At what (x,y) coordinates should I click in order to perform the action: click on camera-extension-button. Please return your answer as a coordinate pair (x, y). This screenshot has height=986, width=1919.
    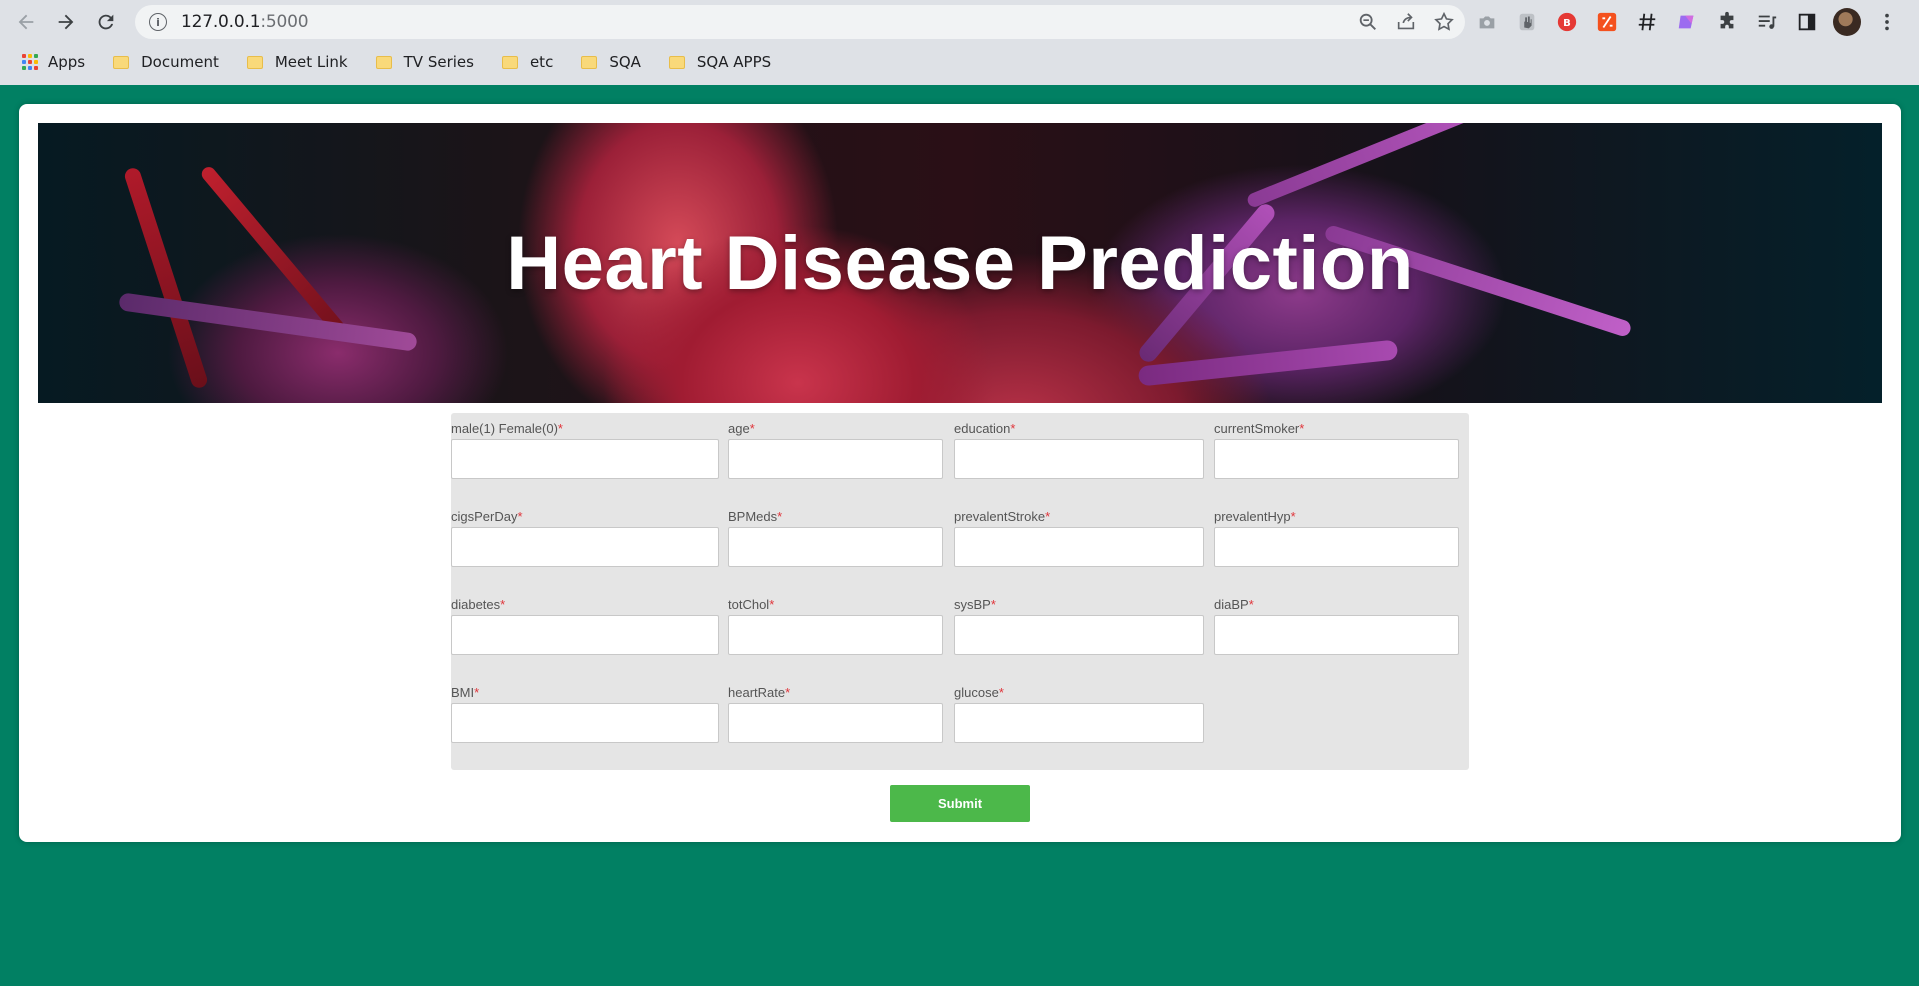
    Looking at the image, I should click on (1487, 22).